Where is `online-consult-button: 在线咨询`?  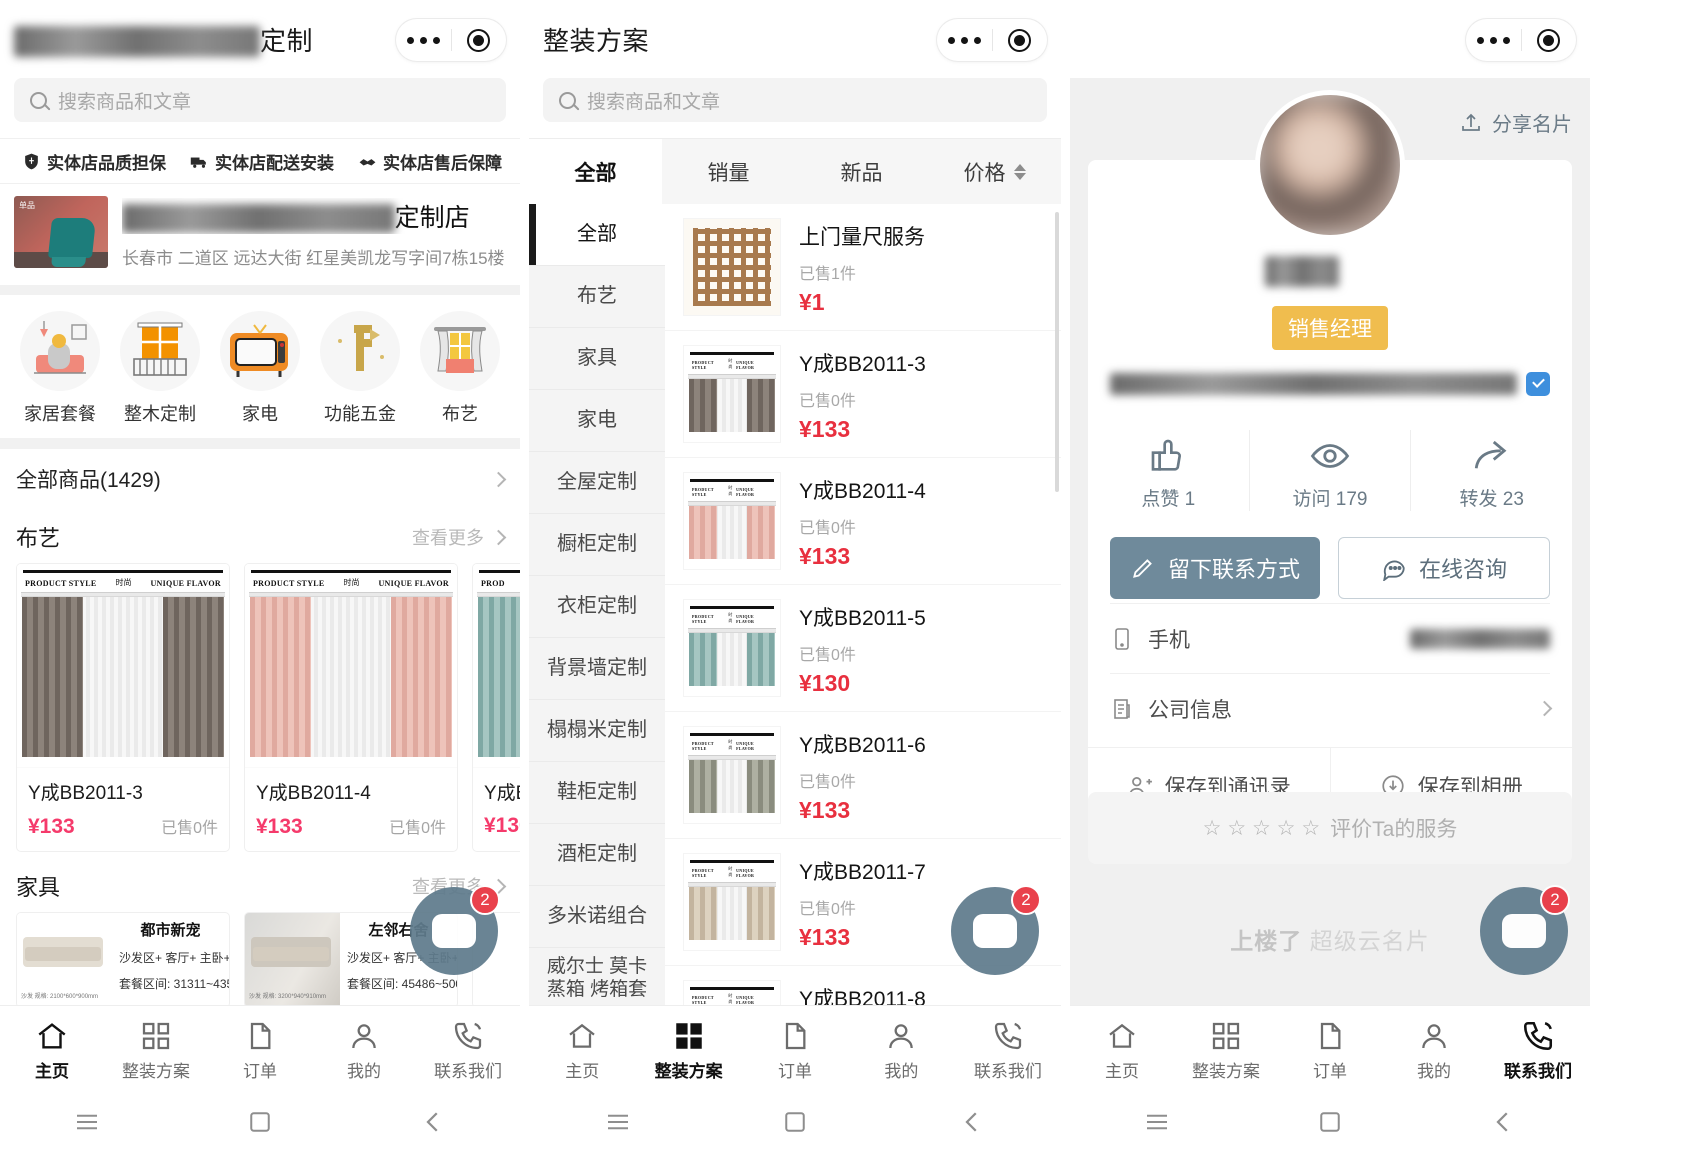
online-consult-button: 在线咨询 is located at coordinates (1444, 568).